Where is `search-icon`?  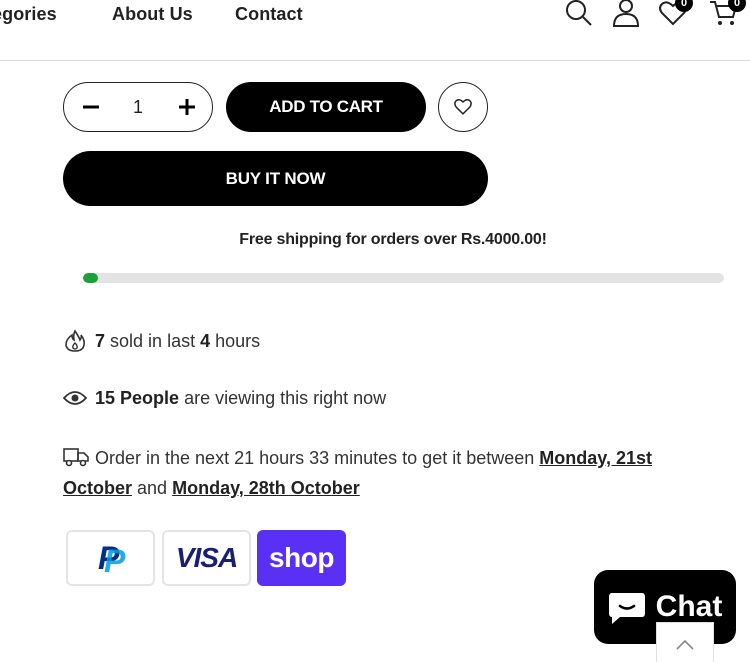
search-icon is located at coordinates (579, 13).